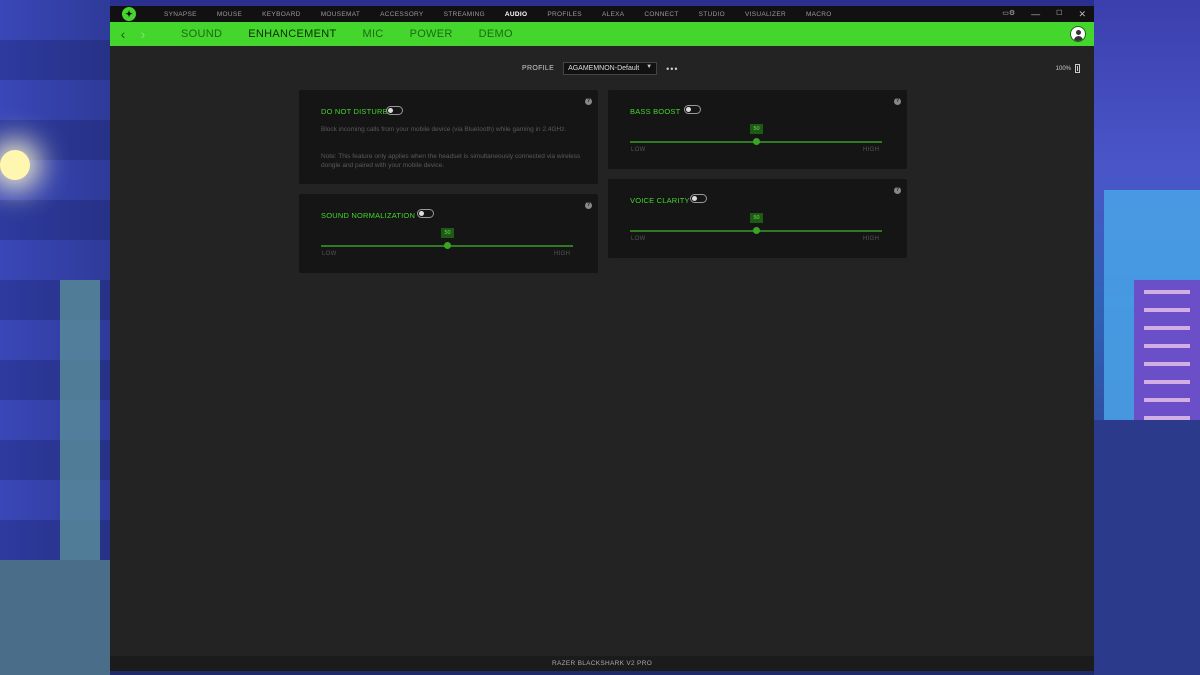 This screenshot has width=1200, height=675. What do you see at coordinates (1044, 14) in the screenshot?
I see `window-controls: ▭⚙ — ☐ ✕` at bounding box center [1044, 14].